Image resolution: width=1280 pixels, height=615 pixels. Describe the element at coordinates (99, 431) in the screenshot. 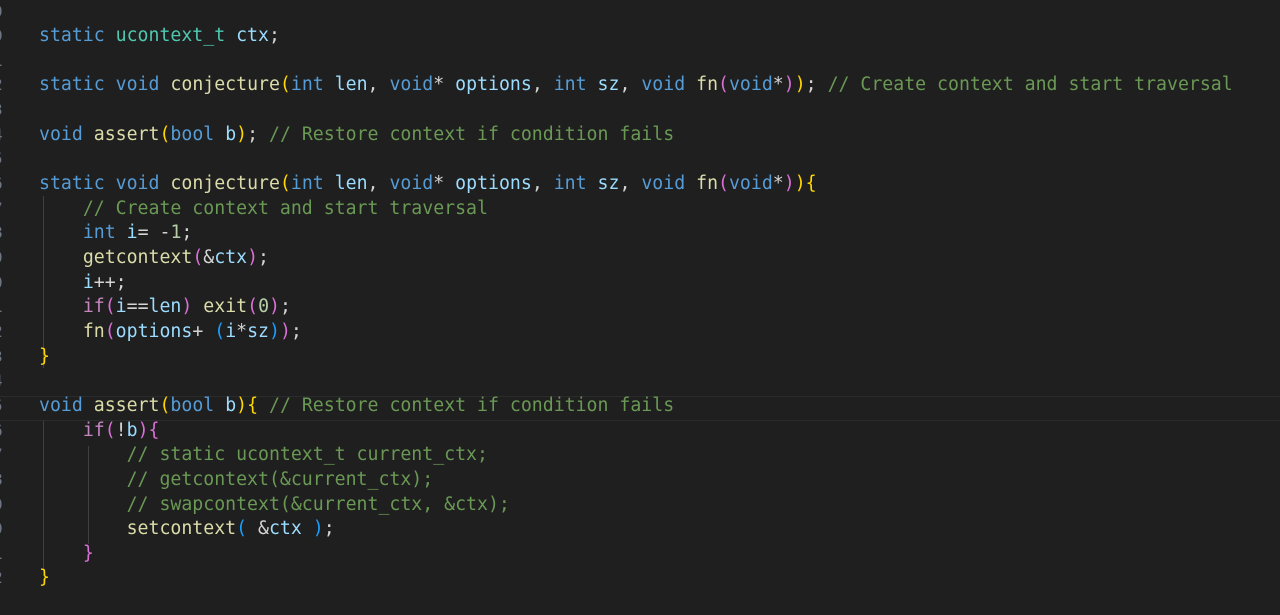

I see `code-line: if(!b){` at that location.